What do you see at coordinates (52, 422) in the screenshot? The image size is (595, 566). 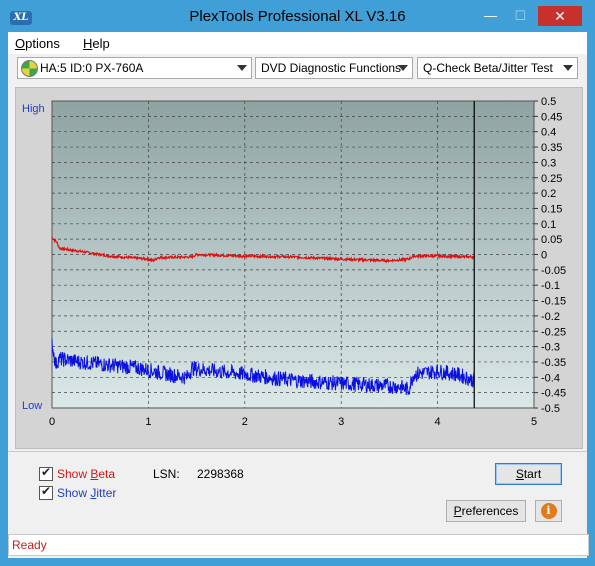 I see `x-tick-label: 0` at bounding box center [52, 422].